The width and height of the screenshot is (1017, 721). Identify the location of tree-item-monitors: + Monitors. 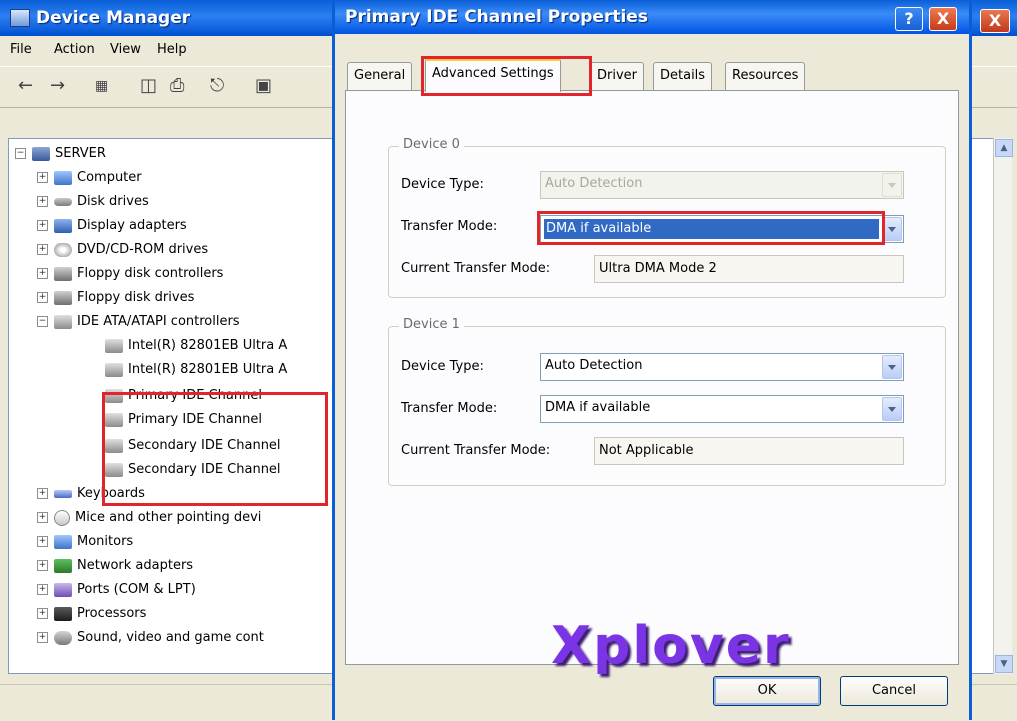
(85, 542).